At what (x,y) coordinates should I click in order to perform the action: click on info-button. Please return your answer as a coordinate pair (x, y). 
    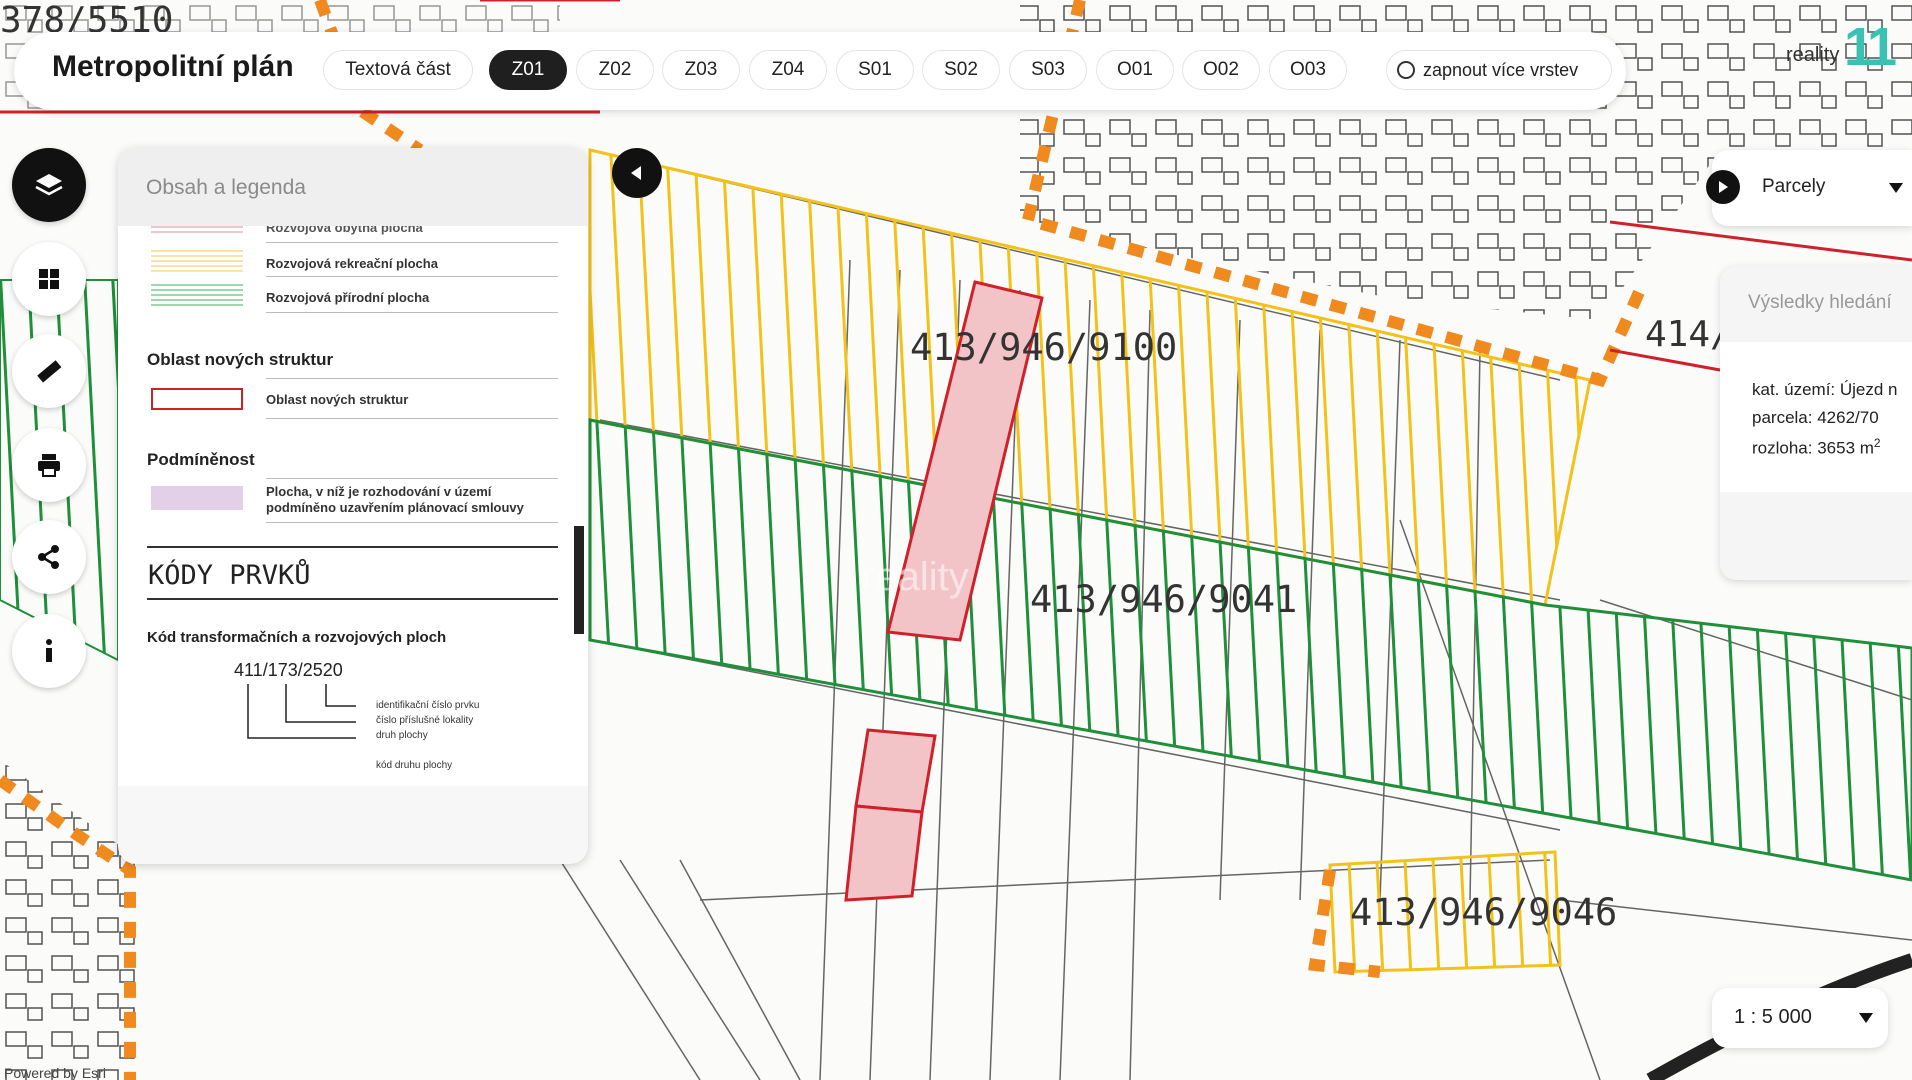
    Looking at the image, I should click on (49, 651).